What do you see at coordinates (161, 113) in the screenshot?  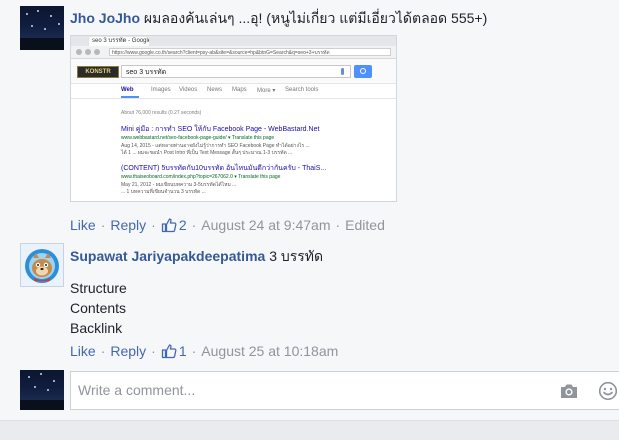 I see `result-stats: About 76,000 results (0.27 seconds)` at bounding box center [161, 113].